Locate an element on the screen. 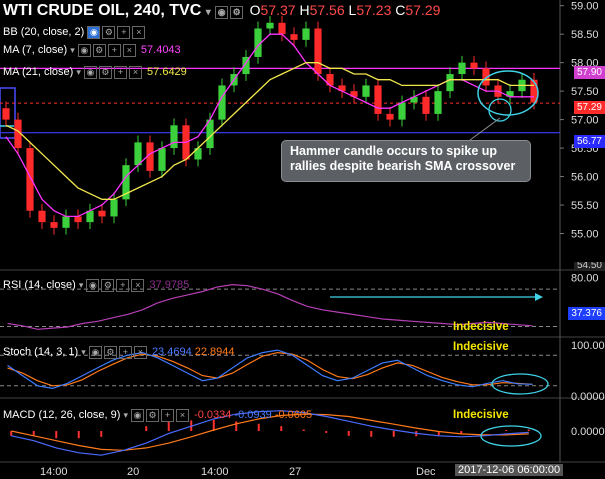  x-label-1: 20 is located at coordinates (133, 472).